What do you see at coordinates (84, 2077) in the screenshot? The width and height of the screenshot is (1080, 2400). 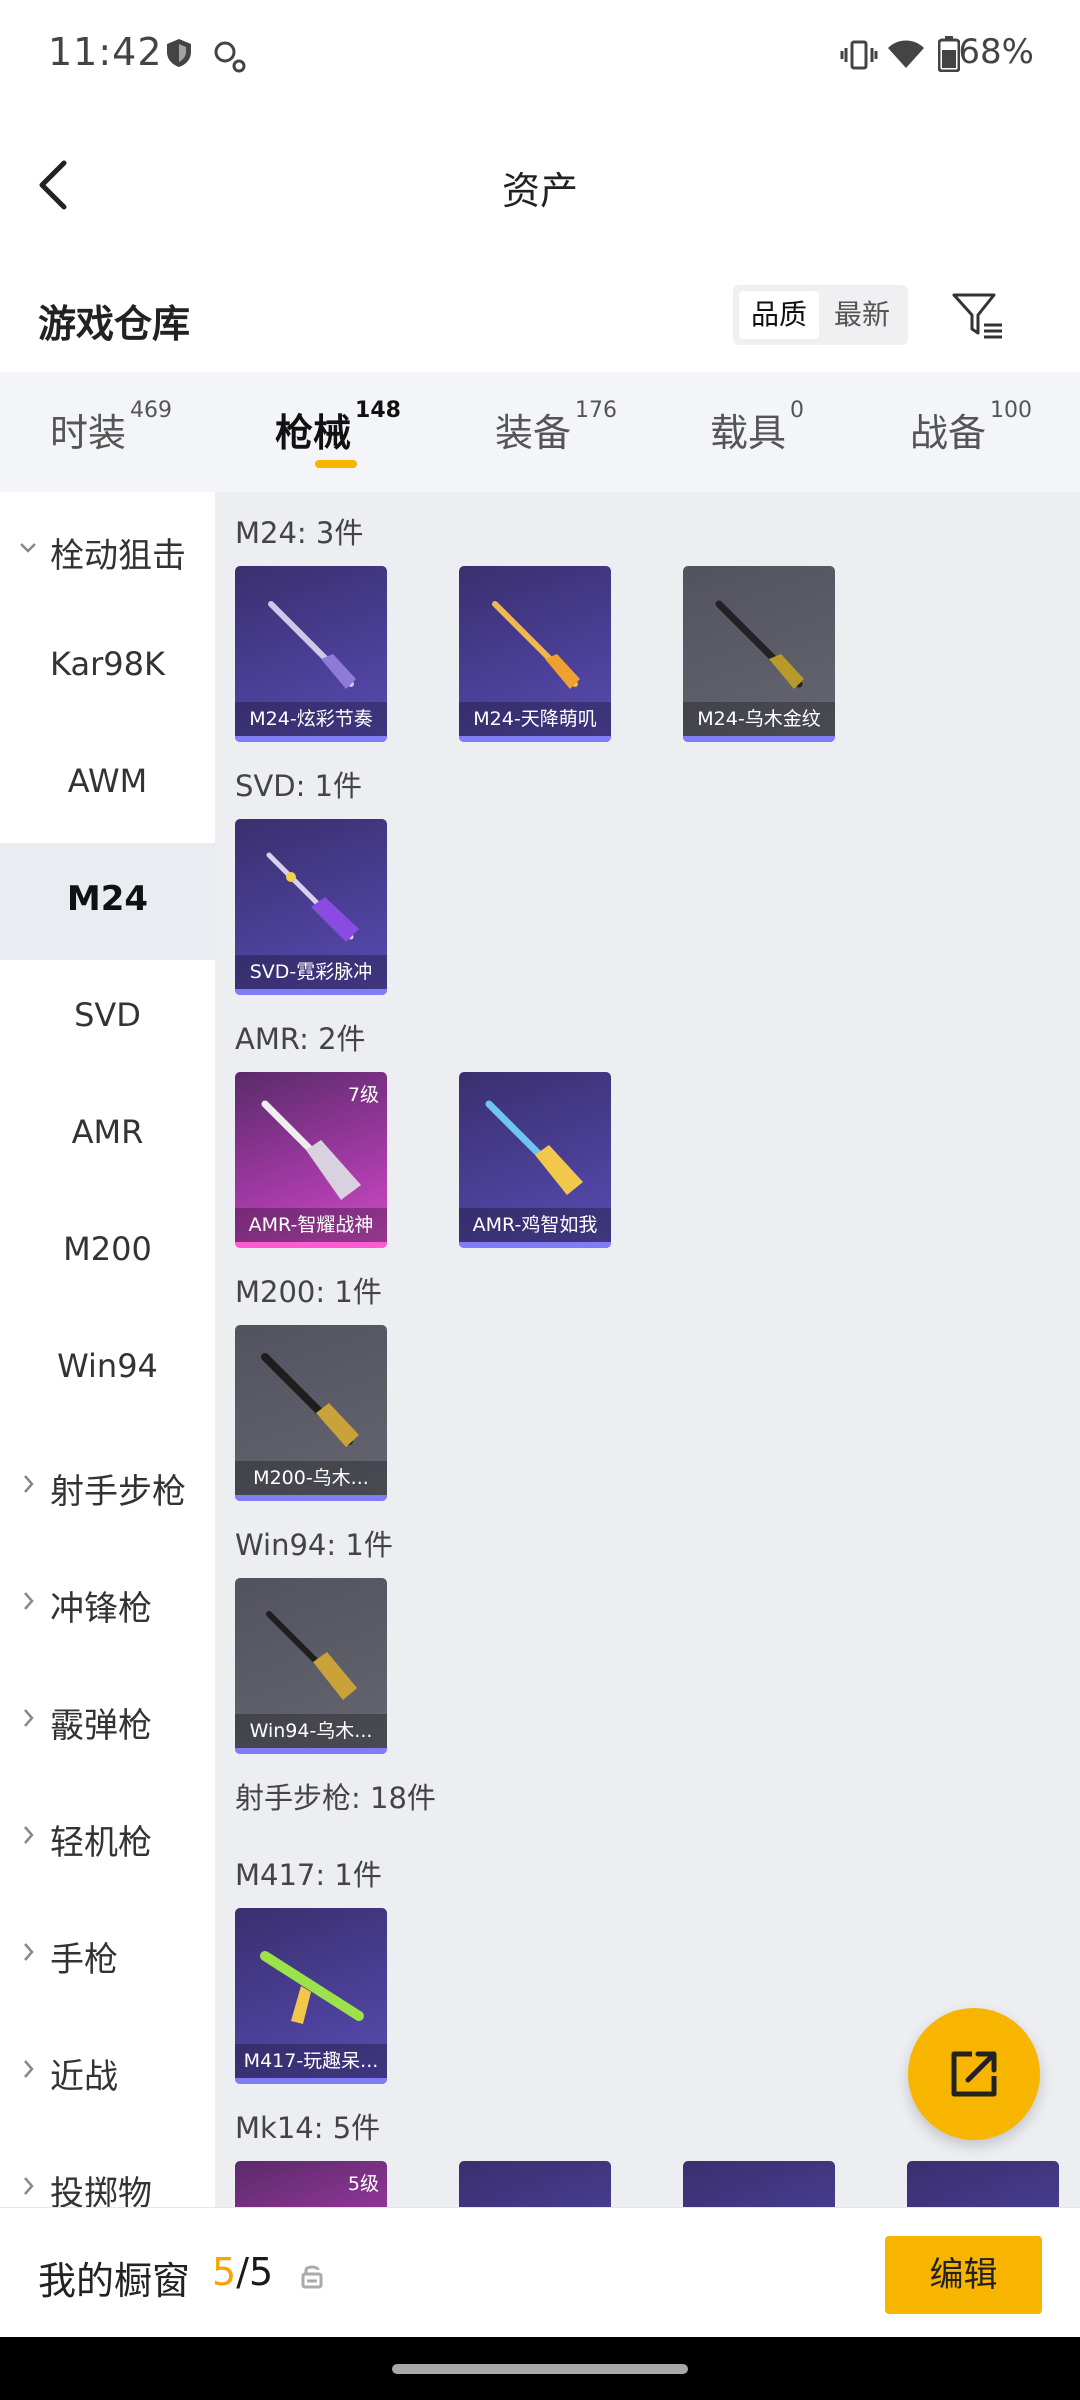 I see `sidebar-item-label: 近战` at bounding box center [84, 2077].